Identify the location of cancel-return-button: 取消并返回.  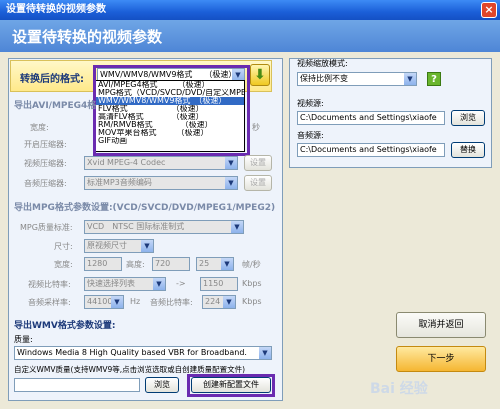
(441, 325).